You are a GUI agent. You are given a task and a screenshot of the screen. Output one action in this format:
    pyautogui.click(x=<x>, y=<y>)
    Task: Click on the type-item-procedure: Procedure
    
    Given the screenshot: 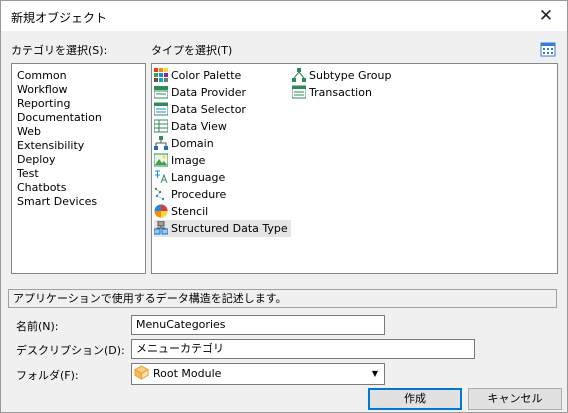 What is the action you would take?
    pyautogui.click(x=190, y=194)
    